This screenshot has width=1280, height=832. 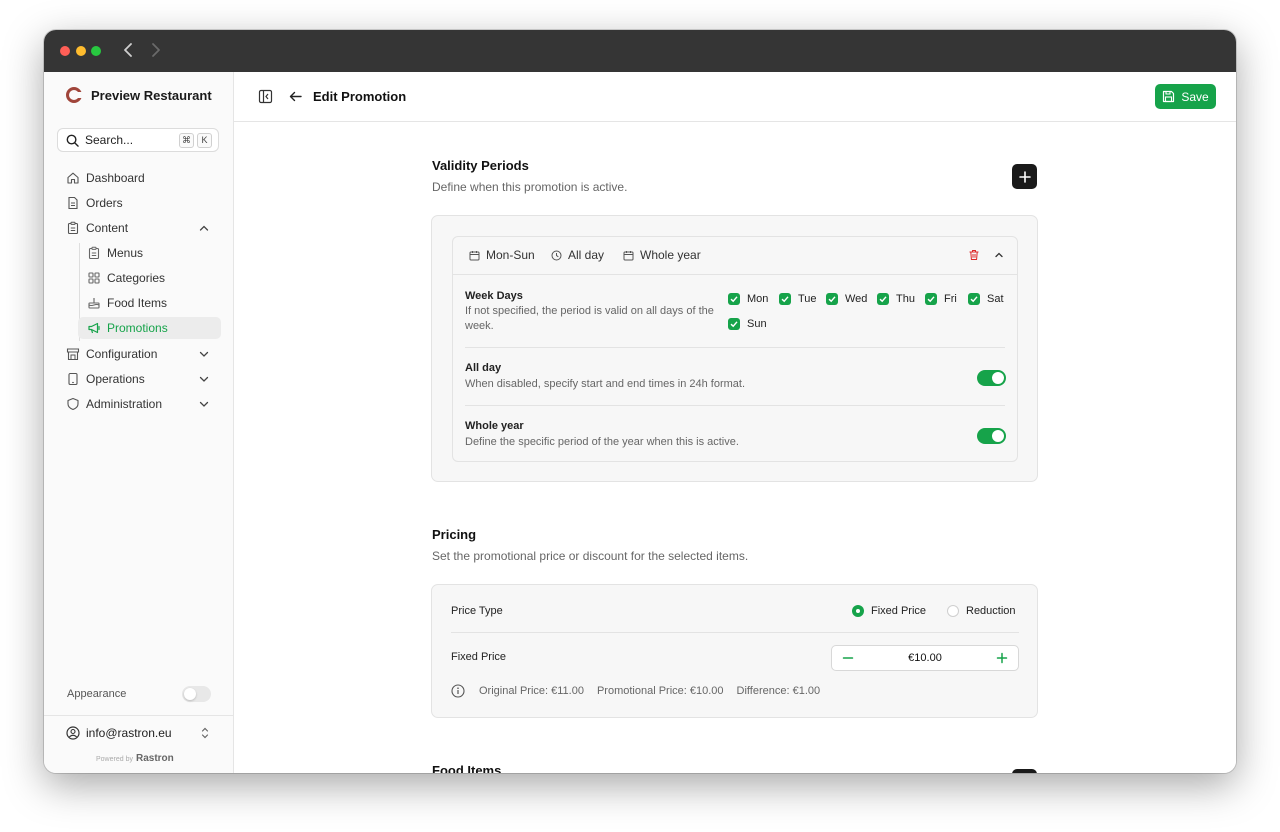 I want to click on powered-by-label: Powered by, so click(x=114, y=759).